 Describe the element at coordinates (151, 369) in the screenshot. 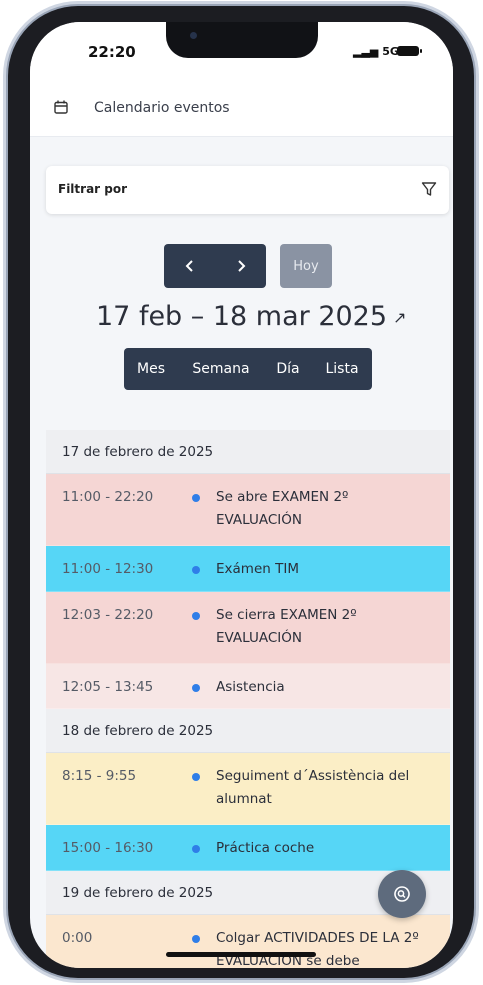

I see `tab-month: Mes` at that location.